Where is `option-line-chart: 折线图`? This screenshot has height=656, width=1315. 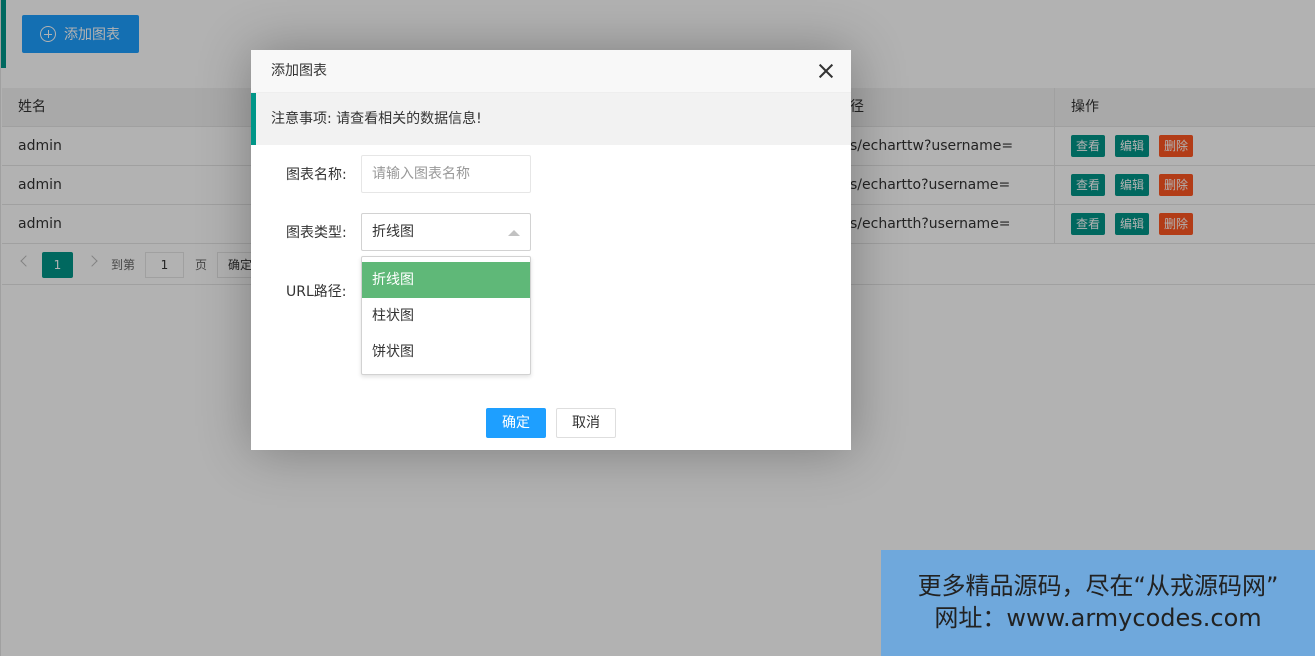
option-line-chart: 折线图 is located at coordinates (446, 280).